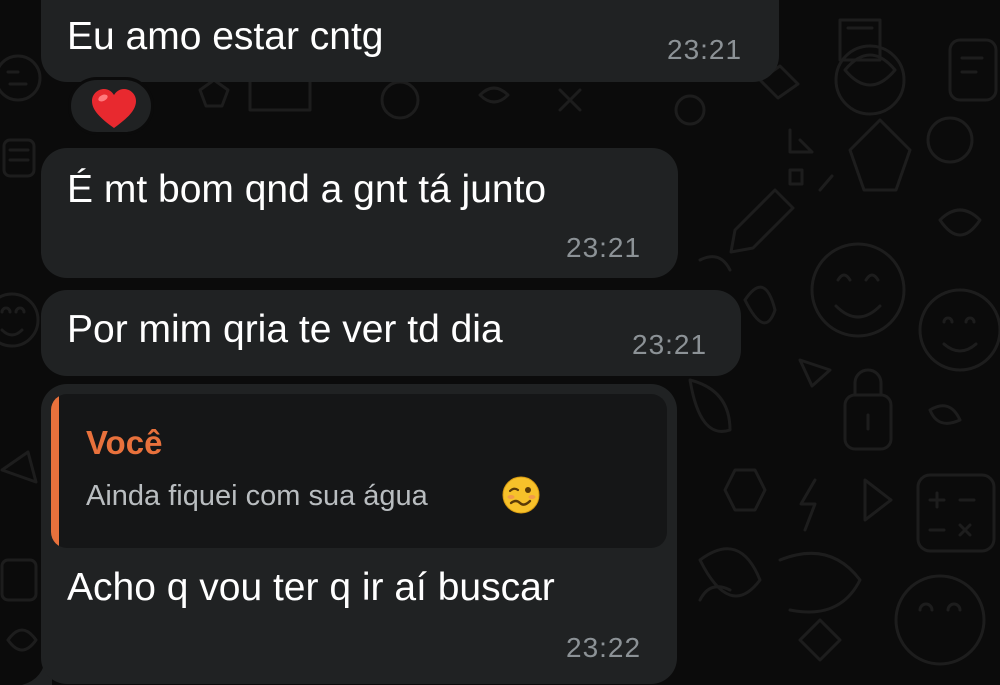  What do you see at coordinates (257, 496) in the screenshot?
I see `reply-text: Ainda fiquei com sua água` at bounding box center [257, 496].